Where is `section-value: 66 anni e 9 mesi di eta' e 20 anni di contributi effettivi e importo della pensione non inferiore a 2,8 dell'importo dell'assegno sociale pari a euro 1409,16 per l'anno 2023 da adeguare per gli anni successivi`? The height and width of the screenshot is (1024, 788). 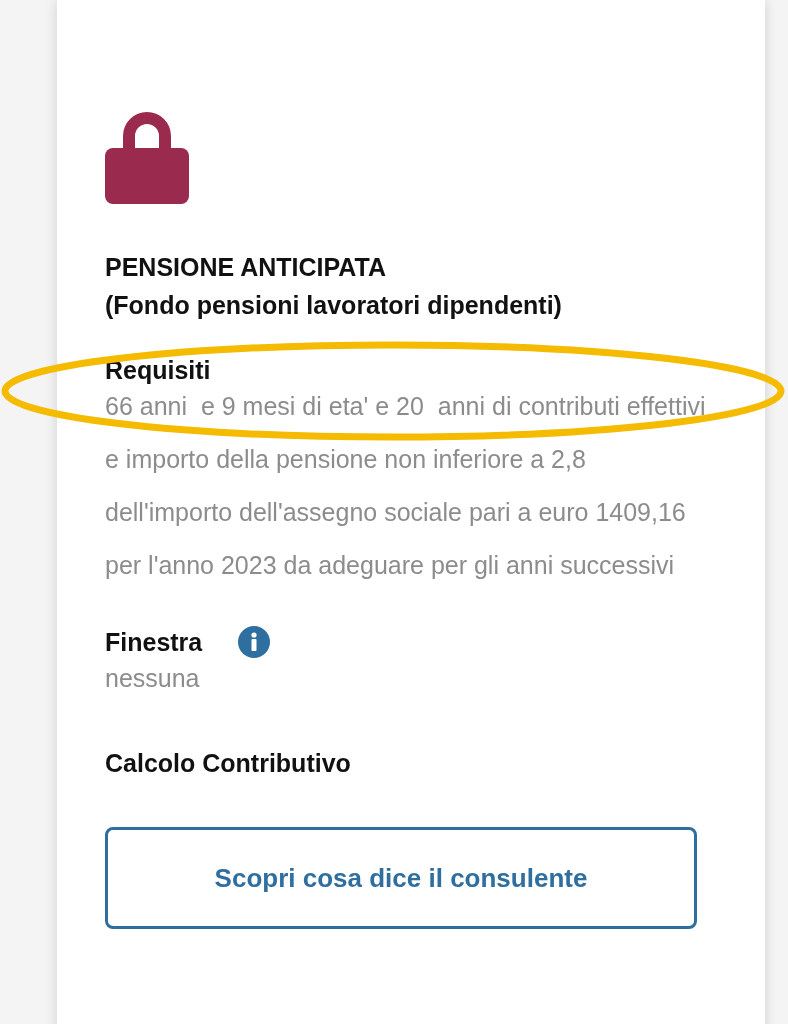
section-value: 66 anni e 9 mesi di eta' e 20 anni di contributi effettivi e importo della pensione non inferiore a 2,8 dell'importo dell'assegno sociale pari a euro 1409,16 per l'anno 2023 da adeguare per gli anni successivi is located at coordinates (406, 486).